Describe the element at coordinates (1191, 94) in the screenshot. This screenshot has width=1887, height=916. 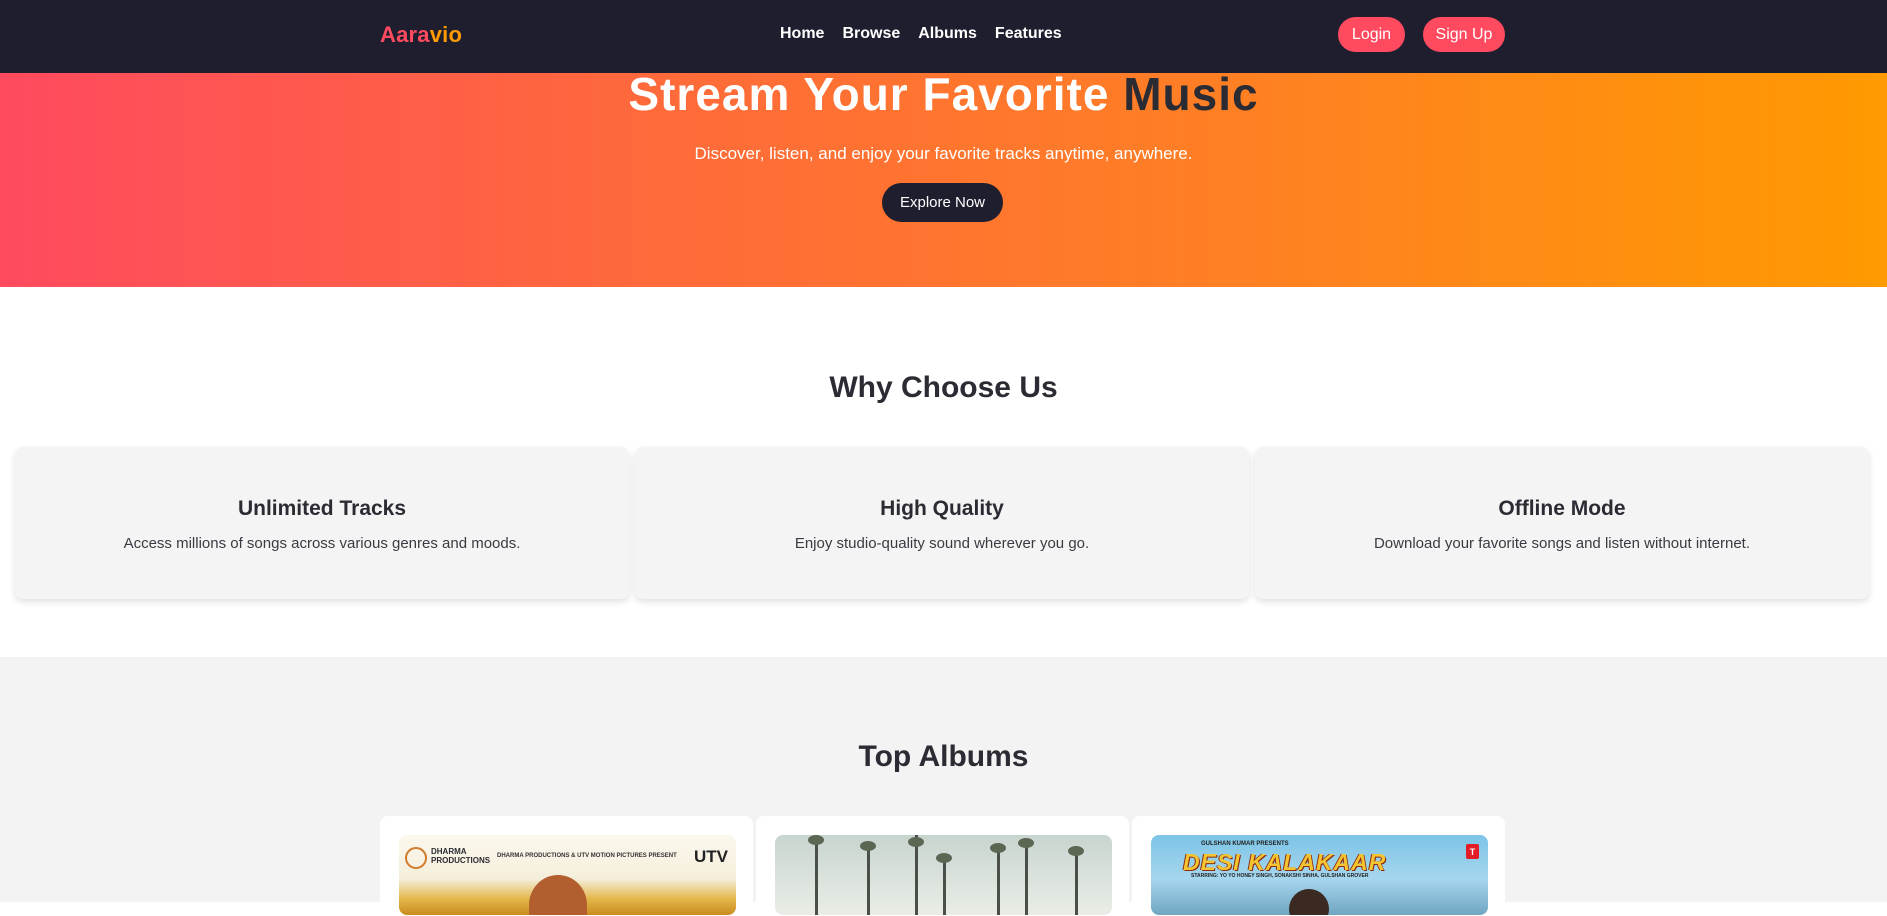
I see `hero-title-accent: Music` at that location.